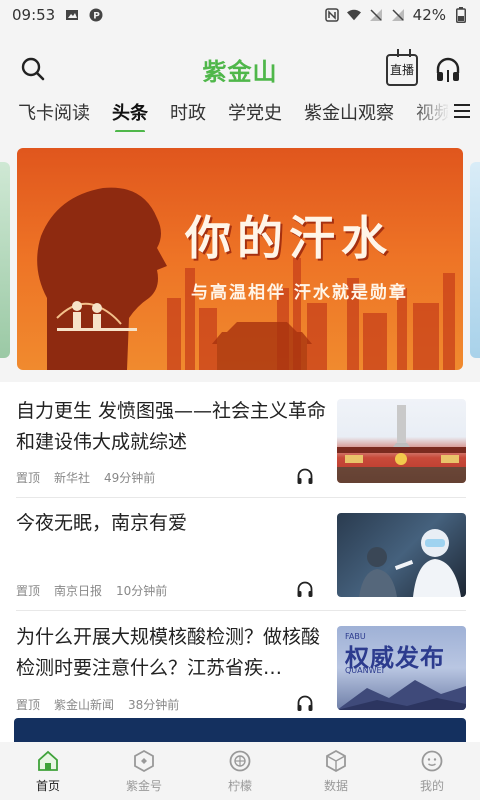  What do you see at coordinates (54, 112) in the screenshot?
I see `tab-feika: 飞卡阅读` at bounding box center [54, 112].